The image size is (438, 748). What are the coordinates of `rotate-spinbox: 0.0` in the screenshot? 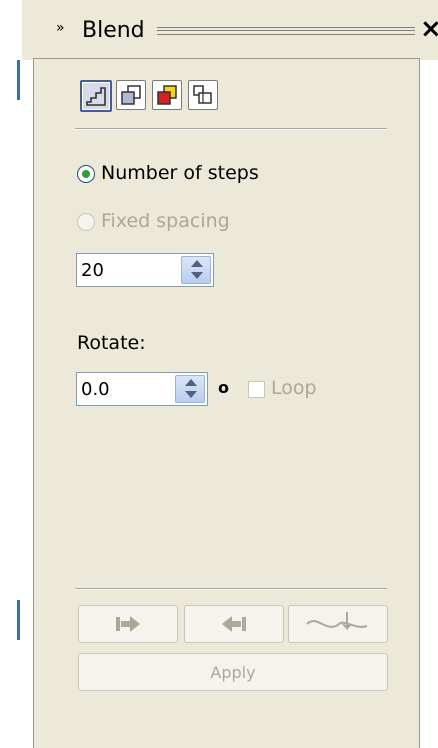 It's located at (142, 389).